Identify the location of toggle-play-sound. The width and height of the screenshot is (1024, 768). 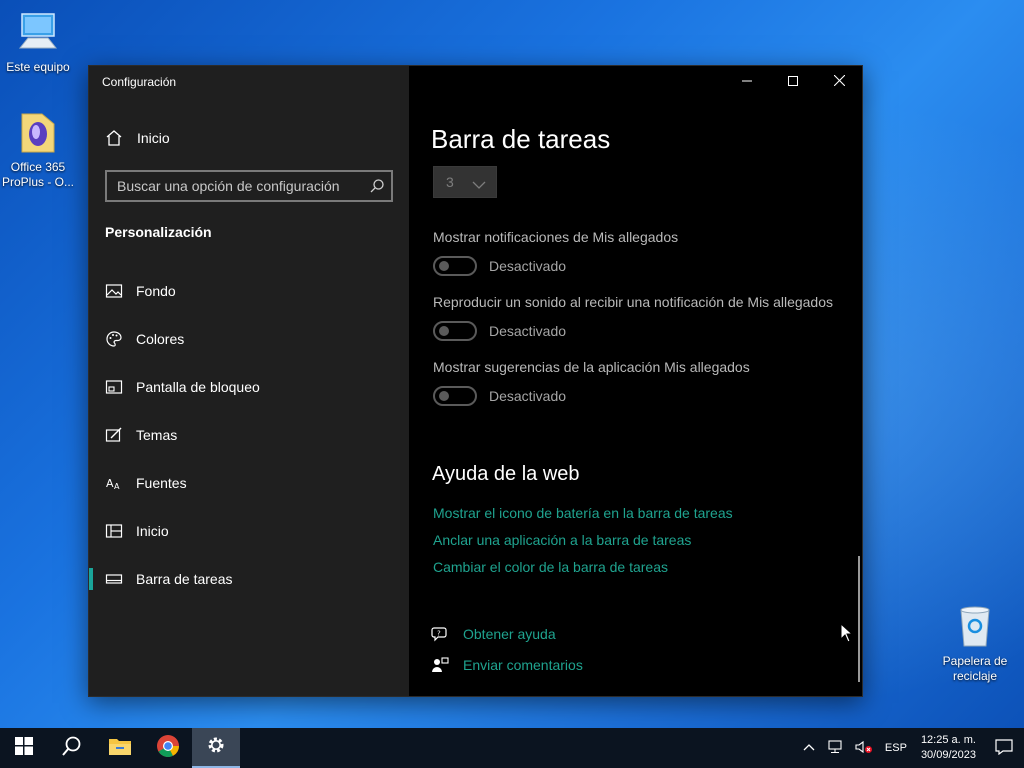
(455, 331).